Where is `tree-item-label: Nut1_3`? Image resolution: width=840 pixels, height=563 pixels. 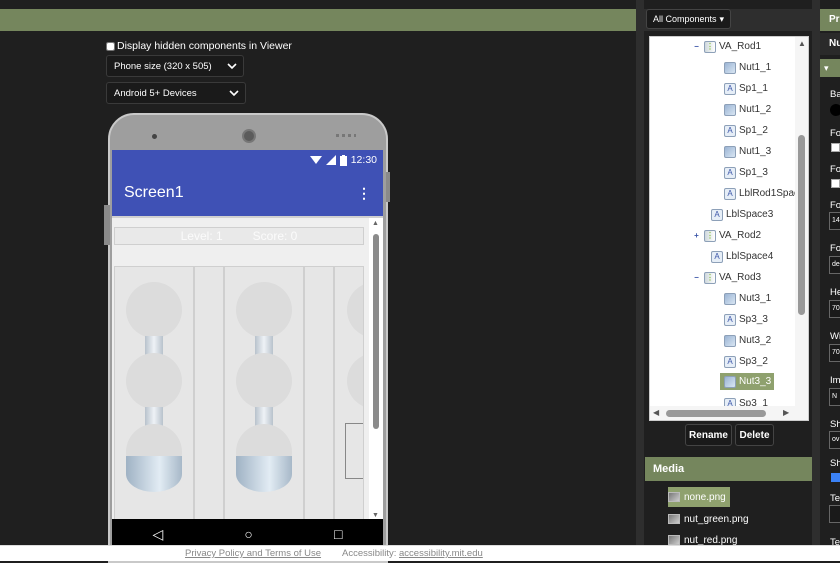 tree-item-label: Nut1_3 is located at coordinates (755, 151).